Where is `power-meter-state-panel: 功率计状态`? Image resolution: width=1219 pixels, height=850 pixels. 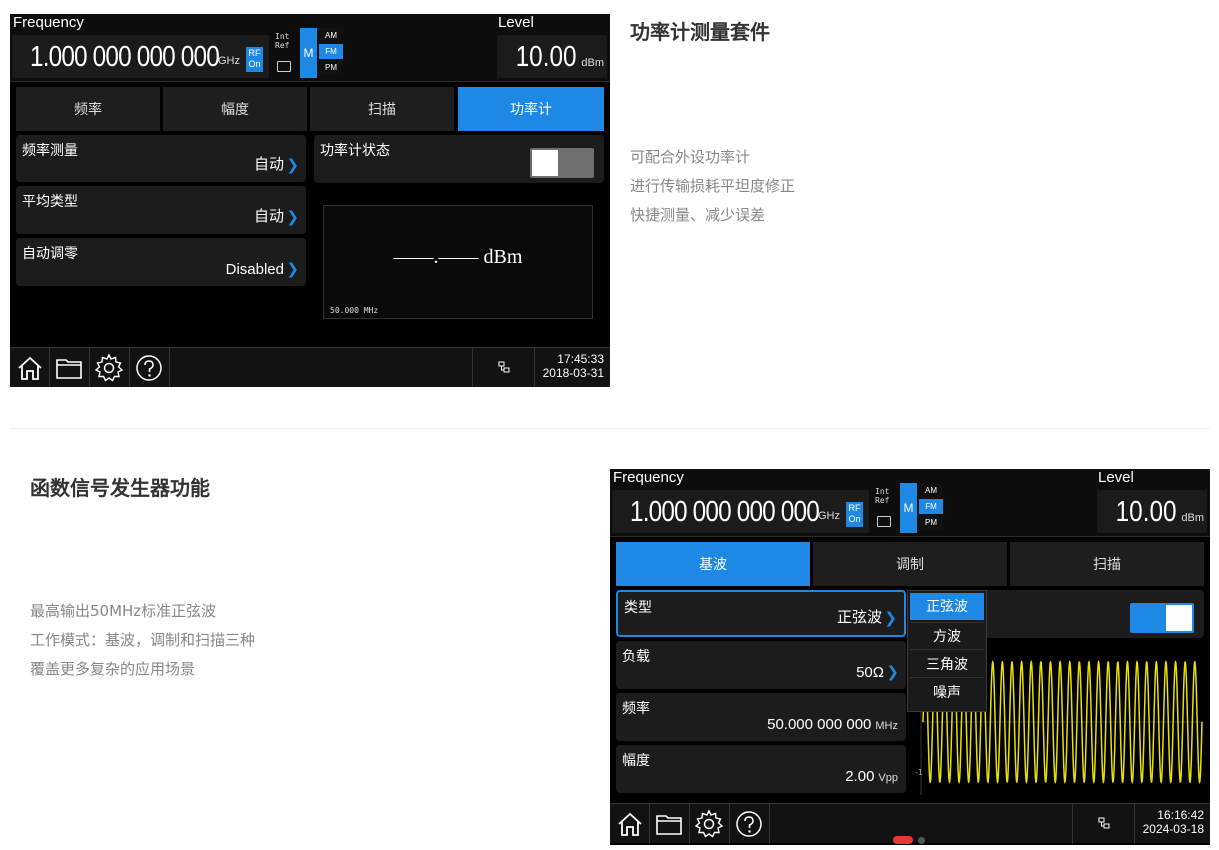 power-meter-state-panel: 功率计状态 is located at coordinates (459, 159).